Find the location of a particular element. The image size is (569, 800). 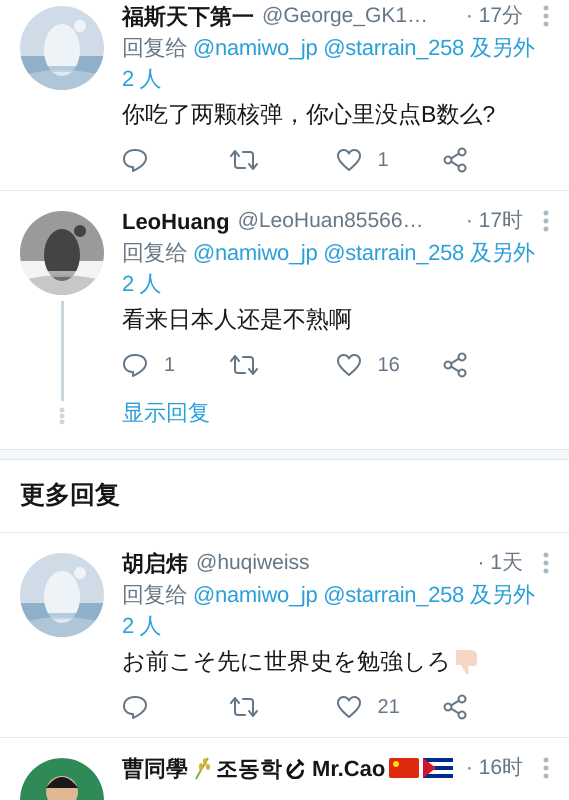

post-time: · 17时 is located at coordinates (493, 221).